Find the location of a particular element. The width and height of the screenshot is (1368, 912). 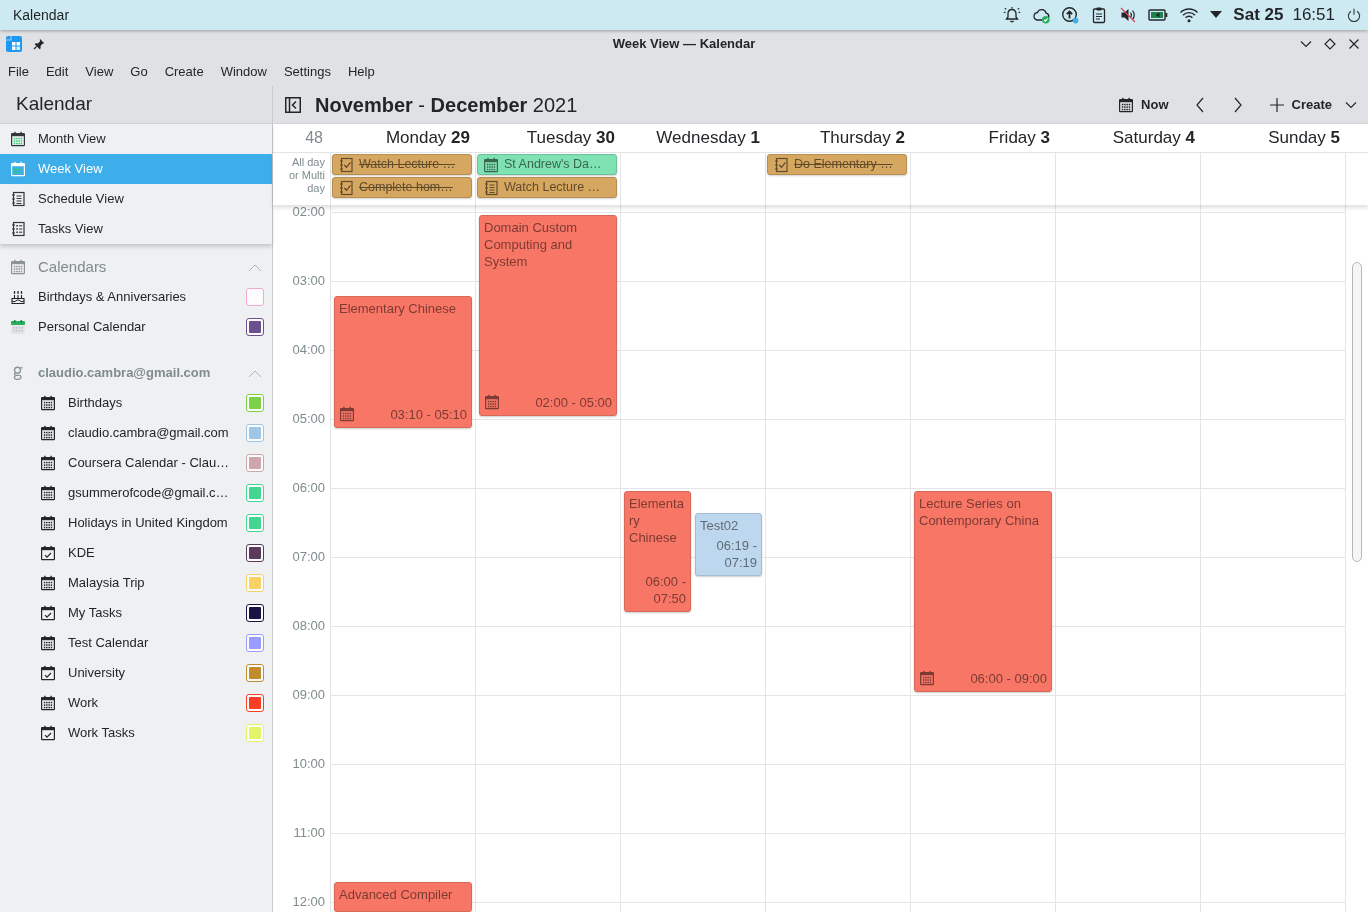

event-title: Elementary Chinese is located at coordinates (657, 520).